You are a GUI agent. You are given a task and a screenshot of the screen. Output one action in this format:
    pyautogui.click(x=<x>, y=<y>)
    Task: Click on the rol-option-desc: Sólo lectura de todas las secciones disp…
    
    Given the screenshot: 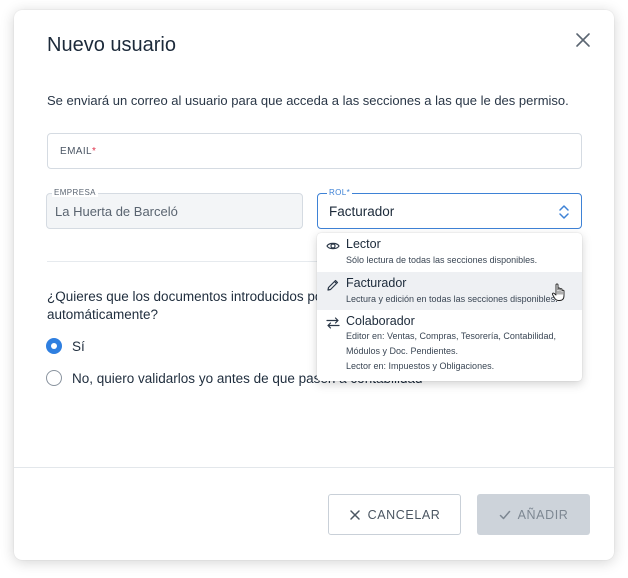 What is the action you would take?
    pyautogui.click(x=442, y=260)
    